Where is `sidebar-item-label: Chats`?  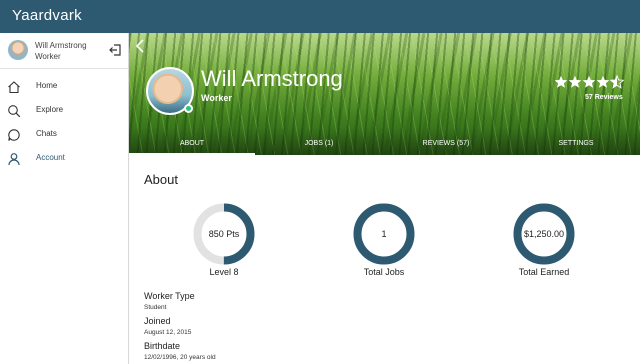
sidebar-item-label: Chats is located at coordinates (46, 133).